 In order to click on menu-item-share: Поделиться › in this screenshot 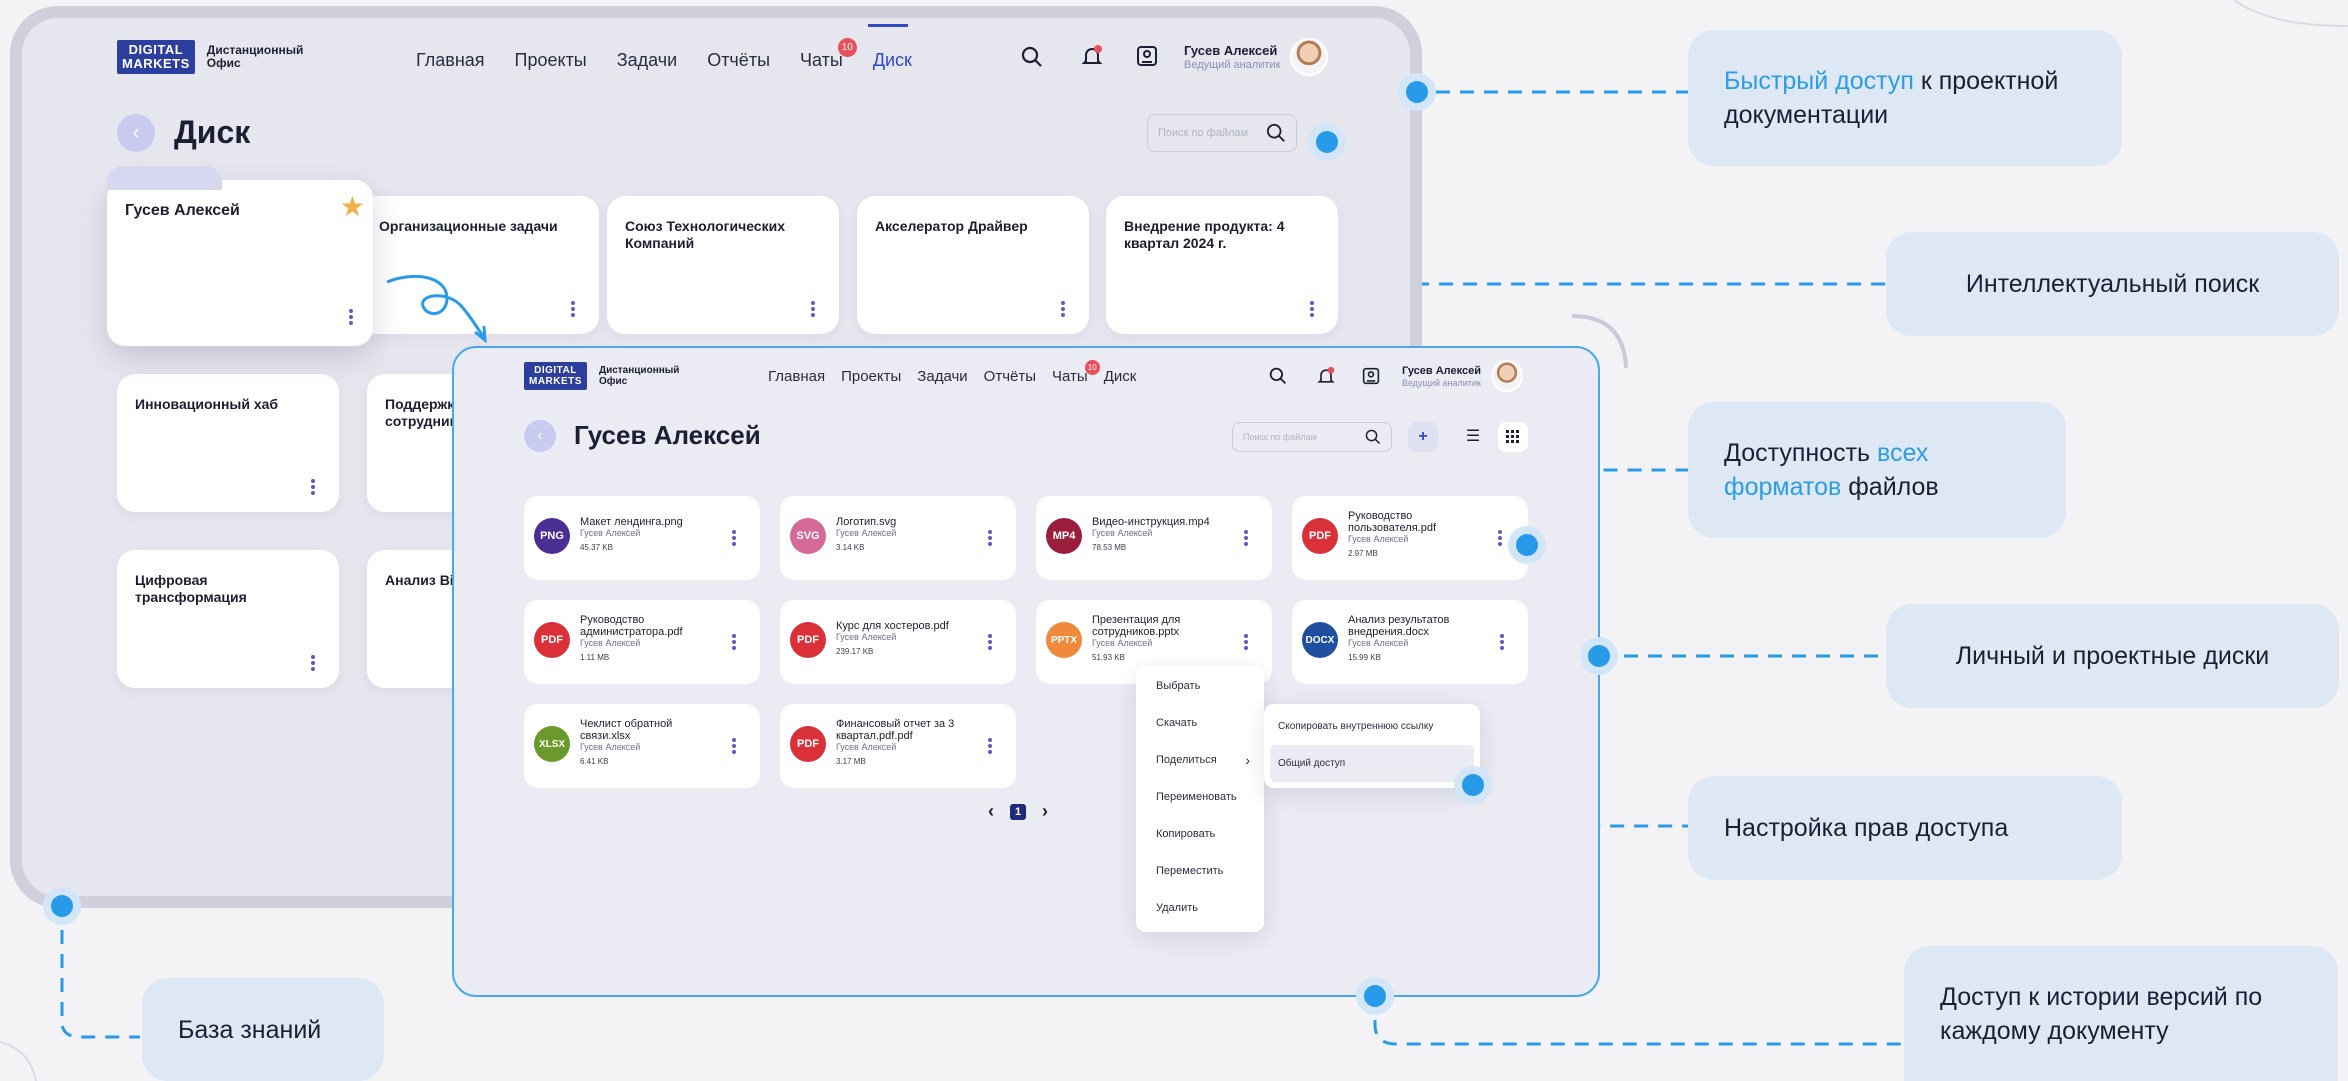, I will do `click(1200, 760)`.